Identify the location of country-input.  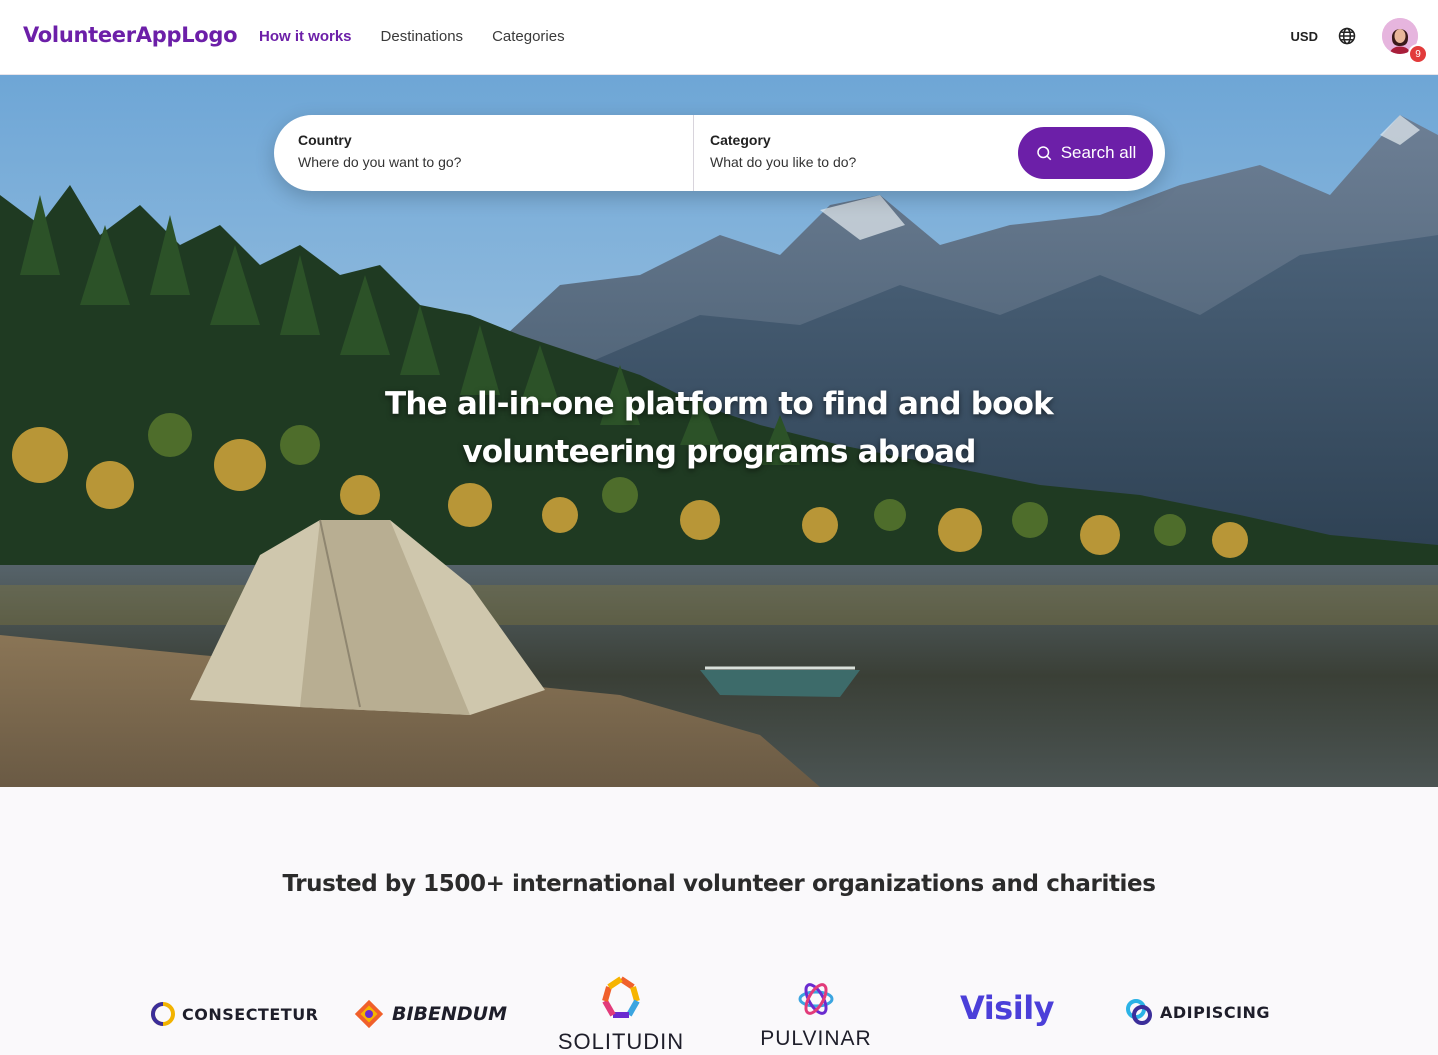
(493, 162).